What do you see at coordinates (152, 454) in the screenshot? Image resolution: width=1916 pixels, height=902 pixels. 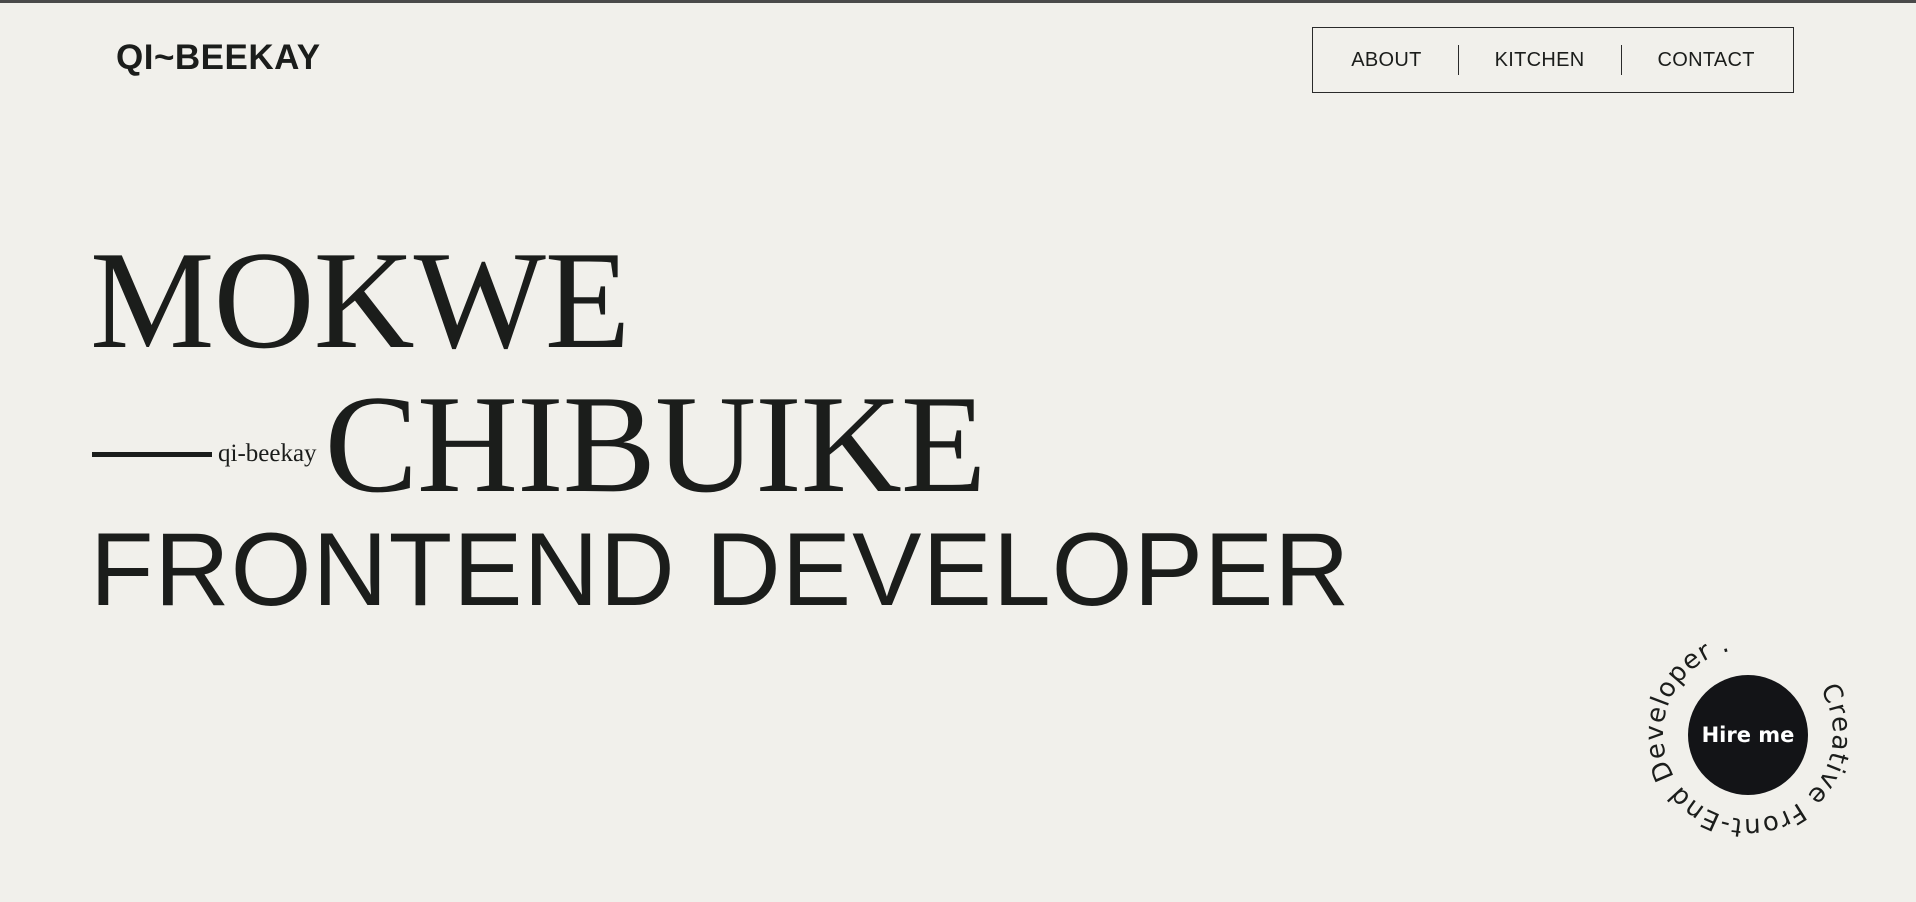 I see `decorative-dash` at bounding box center [152, 454].